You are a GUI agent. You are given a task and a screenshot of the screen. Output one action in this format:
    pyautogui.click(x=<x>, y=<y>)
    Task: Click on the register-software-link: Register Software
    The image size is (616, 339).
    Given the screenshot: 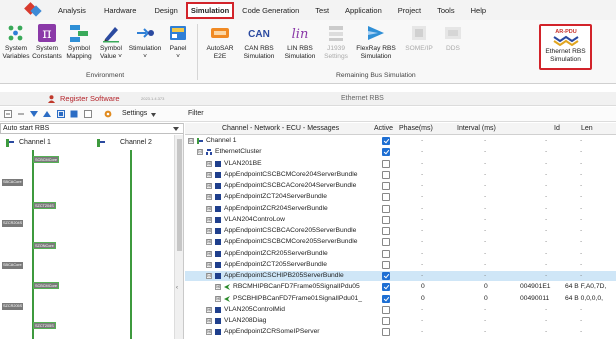 What is the action you would take?
    pyautogui.click(x=90, y=98)
    